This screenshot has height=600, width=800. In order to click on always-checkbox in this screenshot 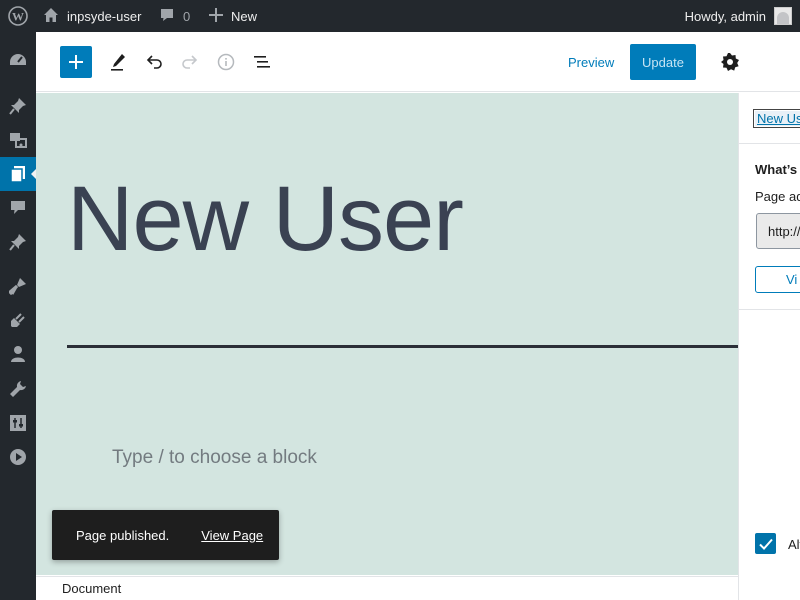, I will do `click(765, 543)`.